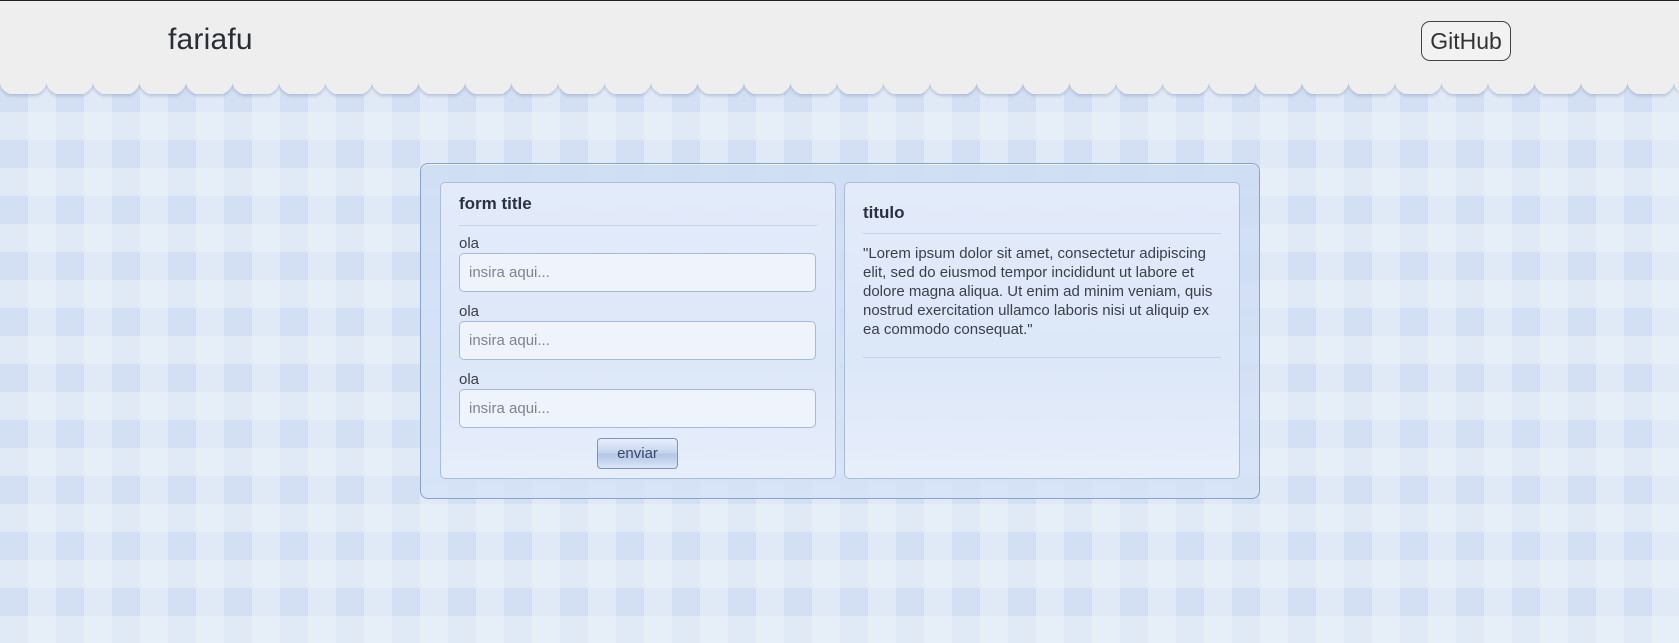 The height and width of the screenshot is (643, 1679). What do you see at coordinates (495, 203) in the screenshot?
I see `form-title: form title` at bounding box center [495, 203].